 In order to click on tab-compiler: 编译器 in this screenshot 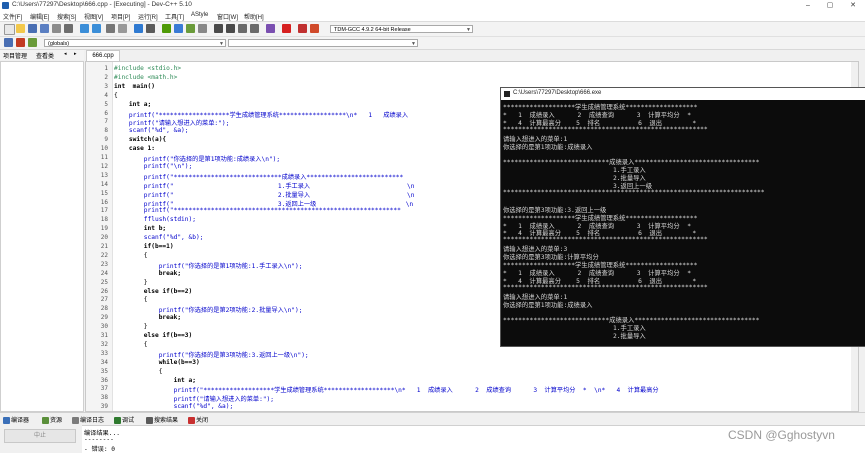, I will do `click(16, 419)`.